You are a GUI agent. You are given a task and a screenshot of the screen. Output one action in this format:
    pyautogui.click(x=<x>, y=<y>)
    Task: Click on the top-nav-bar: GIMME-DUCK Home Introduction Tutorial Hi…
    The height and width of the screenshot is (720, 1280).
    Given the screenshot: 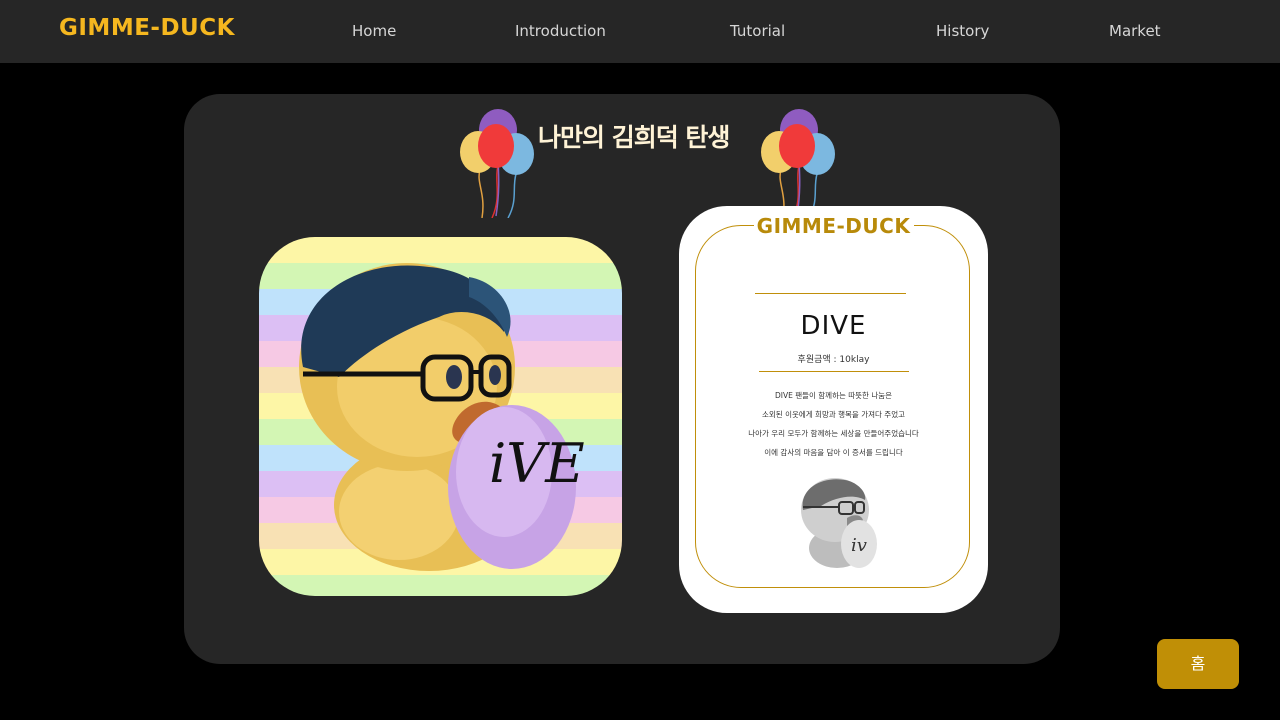 What is the action you would take?
    pyautogui.click(x=640, y=31)
    